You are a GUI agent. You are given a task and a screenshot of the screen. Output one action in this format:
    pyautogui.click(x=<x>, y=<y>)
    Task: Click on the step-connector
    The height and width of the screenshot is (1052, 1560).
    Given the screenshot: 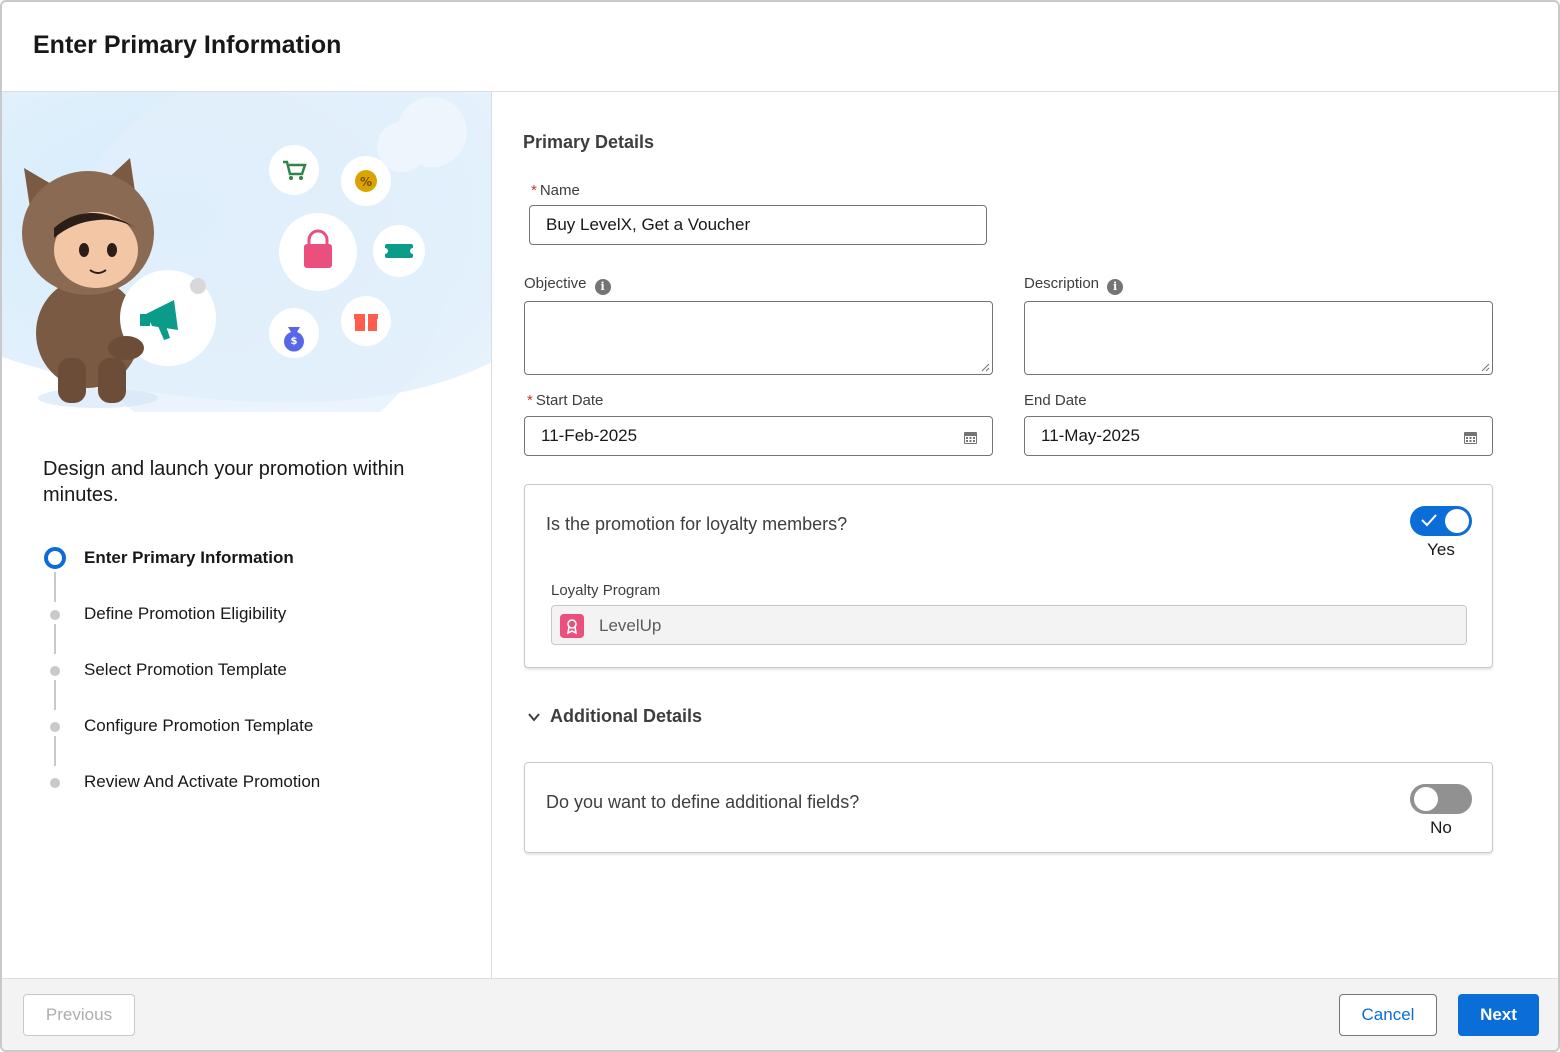 What is the action you would take?
    pyautogui.click(x=55, y=587)
    